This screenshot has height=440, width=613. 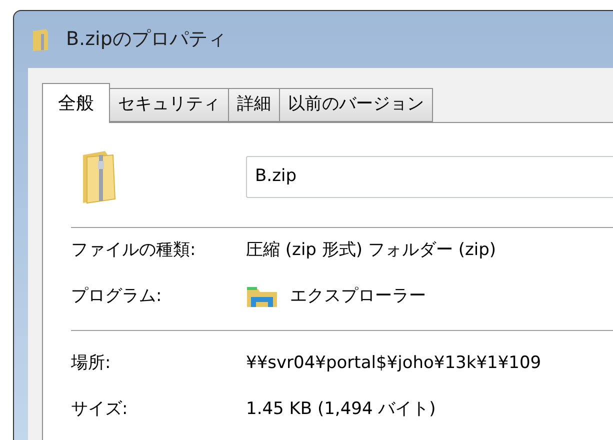 What do you see at coordinates (169, 105) in the screenshot?
I see `tab: セキュリティ` at bounding box center [169, 105].